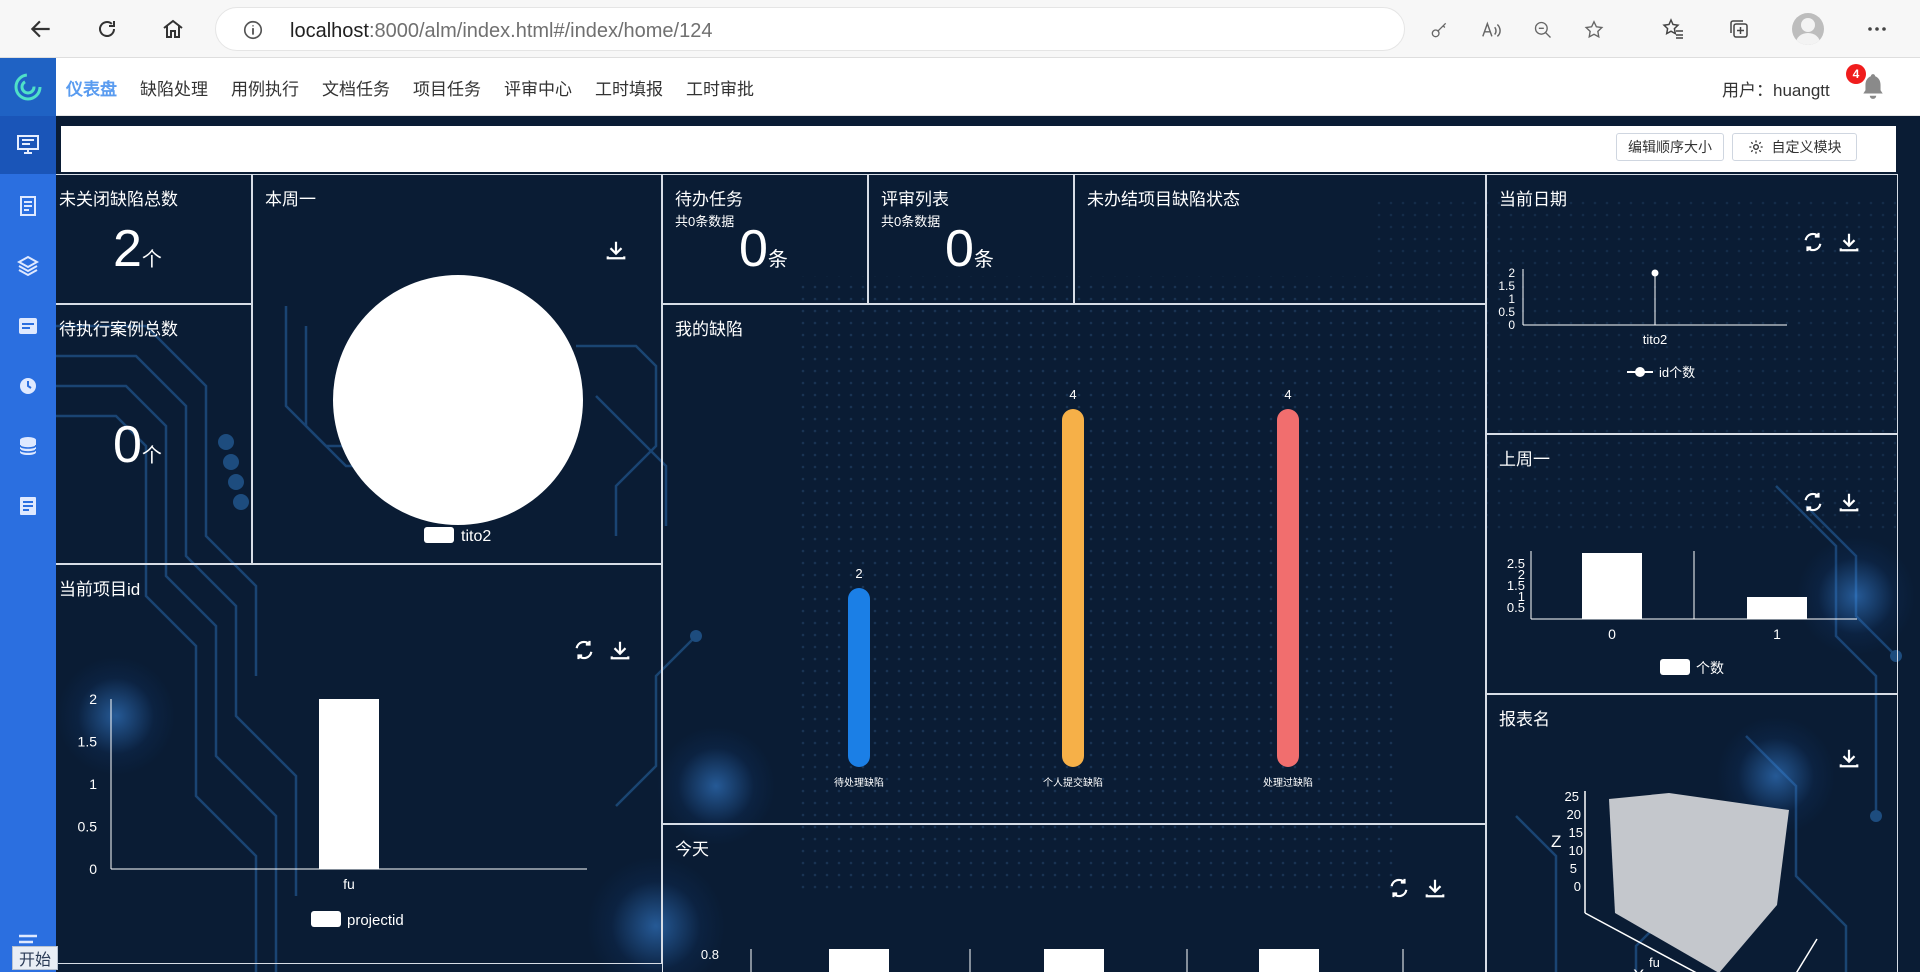 This screenshot has height=972, width=1920. Describe the element at coordinates (28, 206) in the screenshot. I see `document-icon` at that location.